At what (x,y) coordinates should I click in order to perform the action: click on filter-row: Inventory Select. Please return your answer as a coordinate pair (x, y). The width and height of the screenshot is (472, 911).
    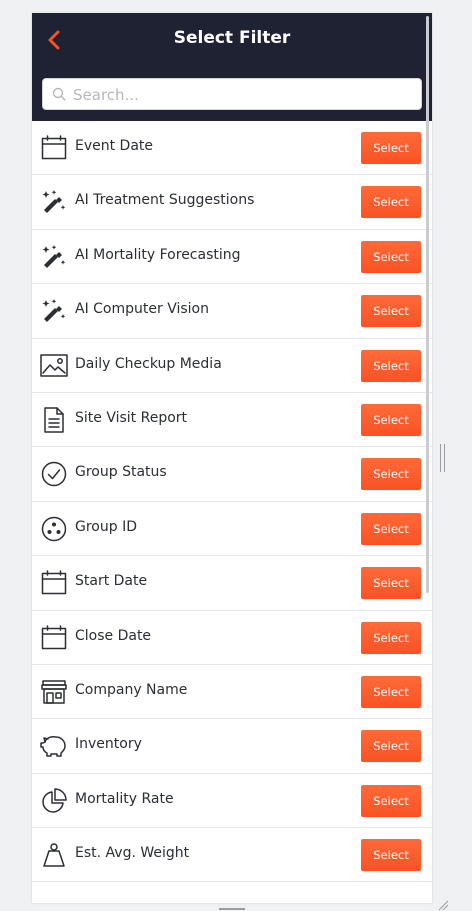
    Looking at the image, I should click on (232, 746).